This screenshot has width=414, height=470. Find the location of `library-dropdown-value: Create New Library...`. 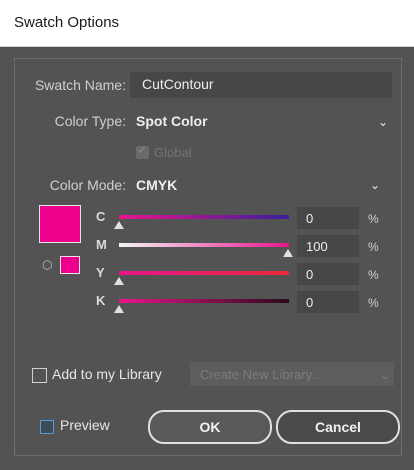

library-dropdown-value: Create New Library... is located at coordinates (261, 374).